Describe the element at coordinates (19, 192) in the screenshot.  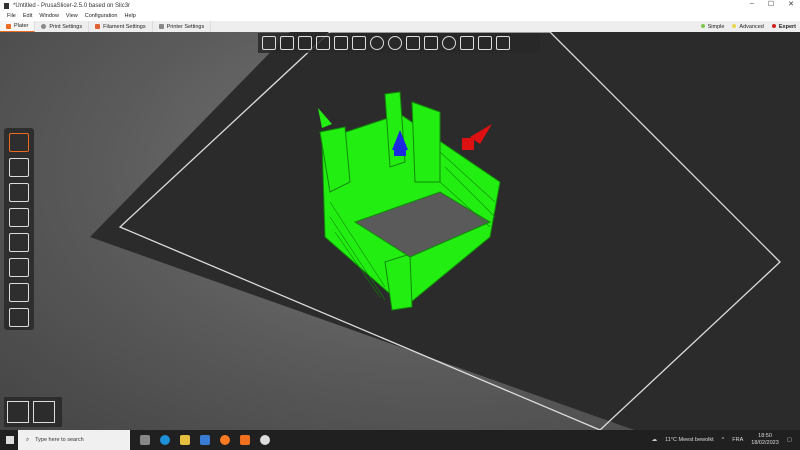
I see `rotate-icon` at that location.